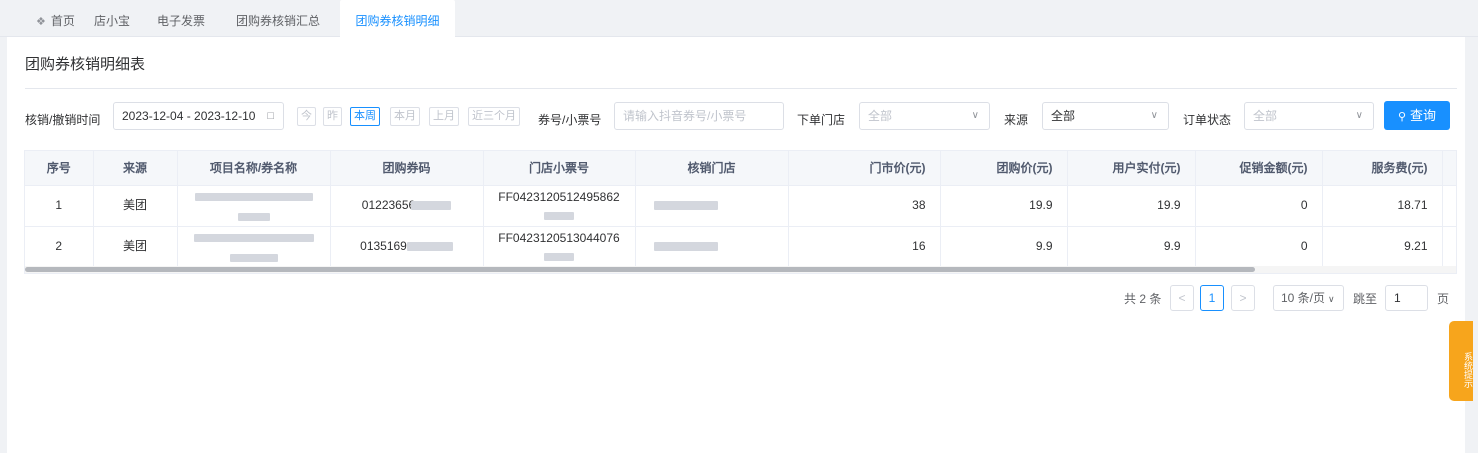 This screenshot has height=453, width=1478. What do you see at coordinates (699, 116) in the screenshot?
I see `coupon-search-input: 请输入抖音券号/小票号` at bounding box center [699, 116].